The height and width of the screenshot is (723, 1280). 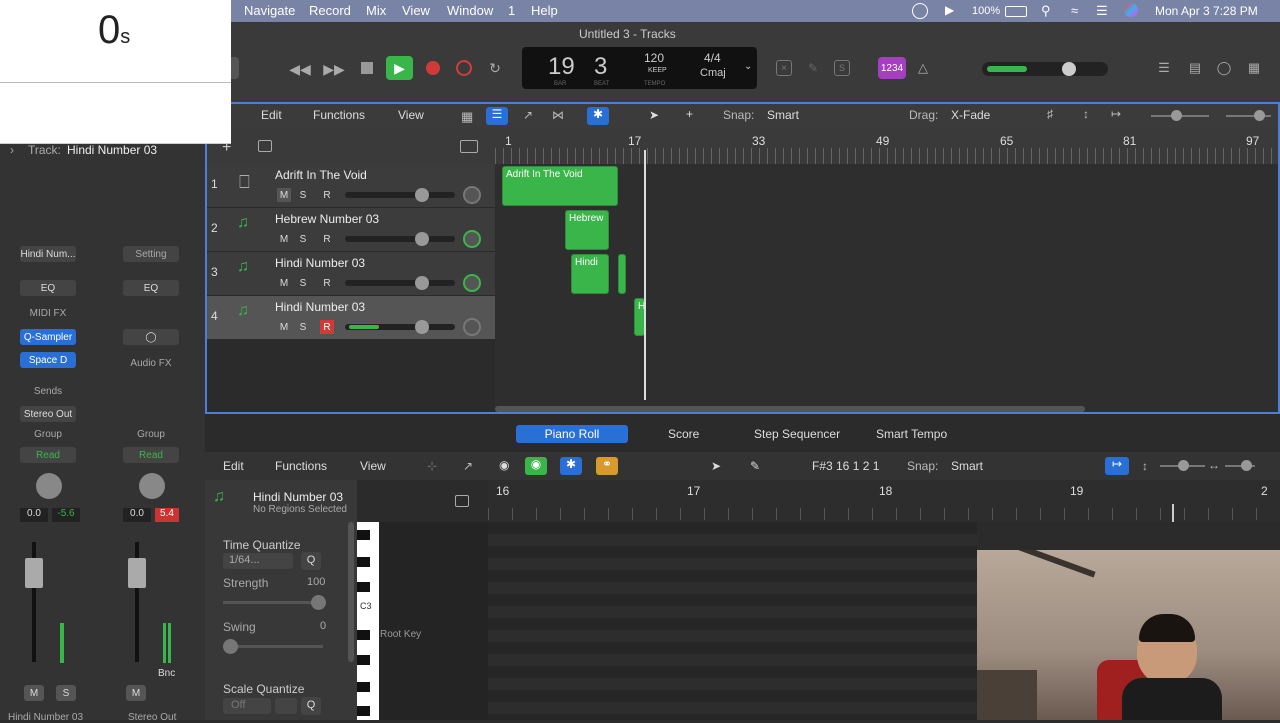 What do you see at coordinates (350, 274) in the screenshot?
I see `track-row: 3 ♫ Hindi Number 03 M S R` at bounding box center [350, 274].